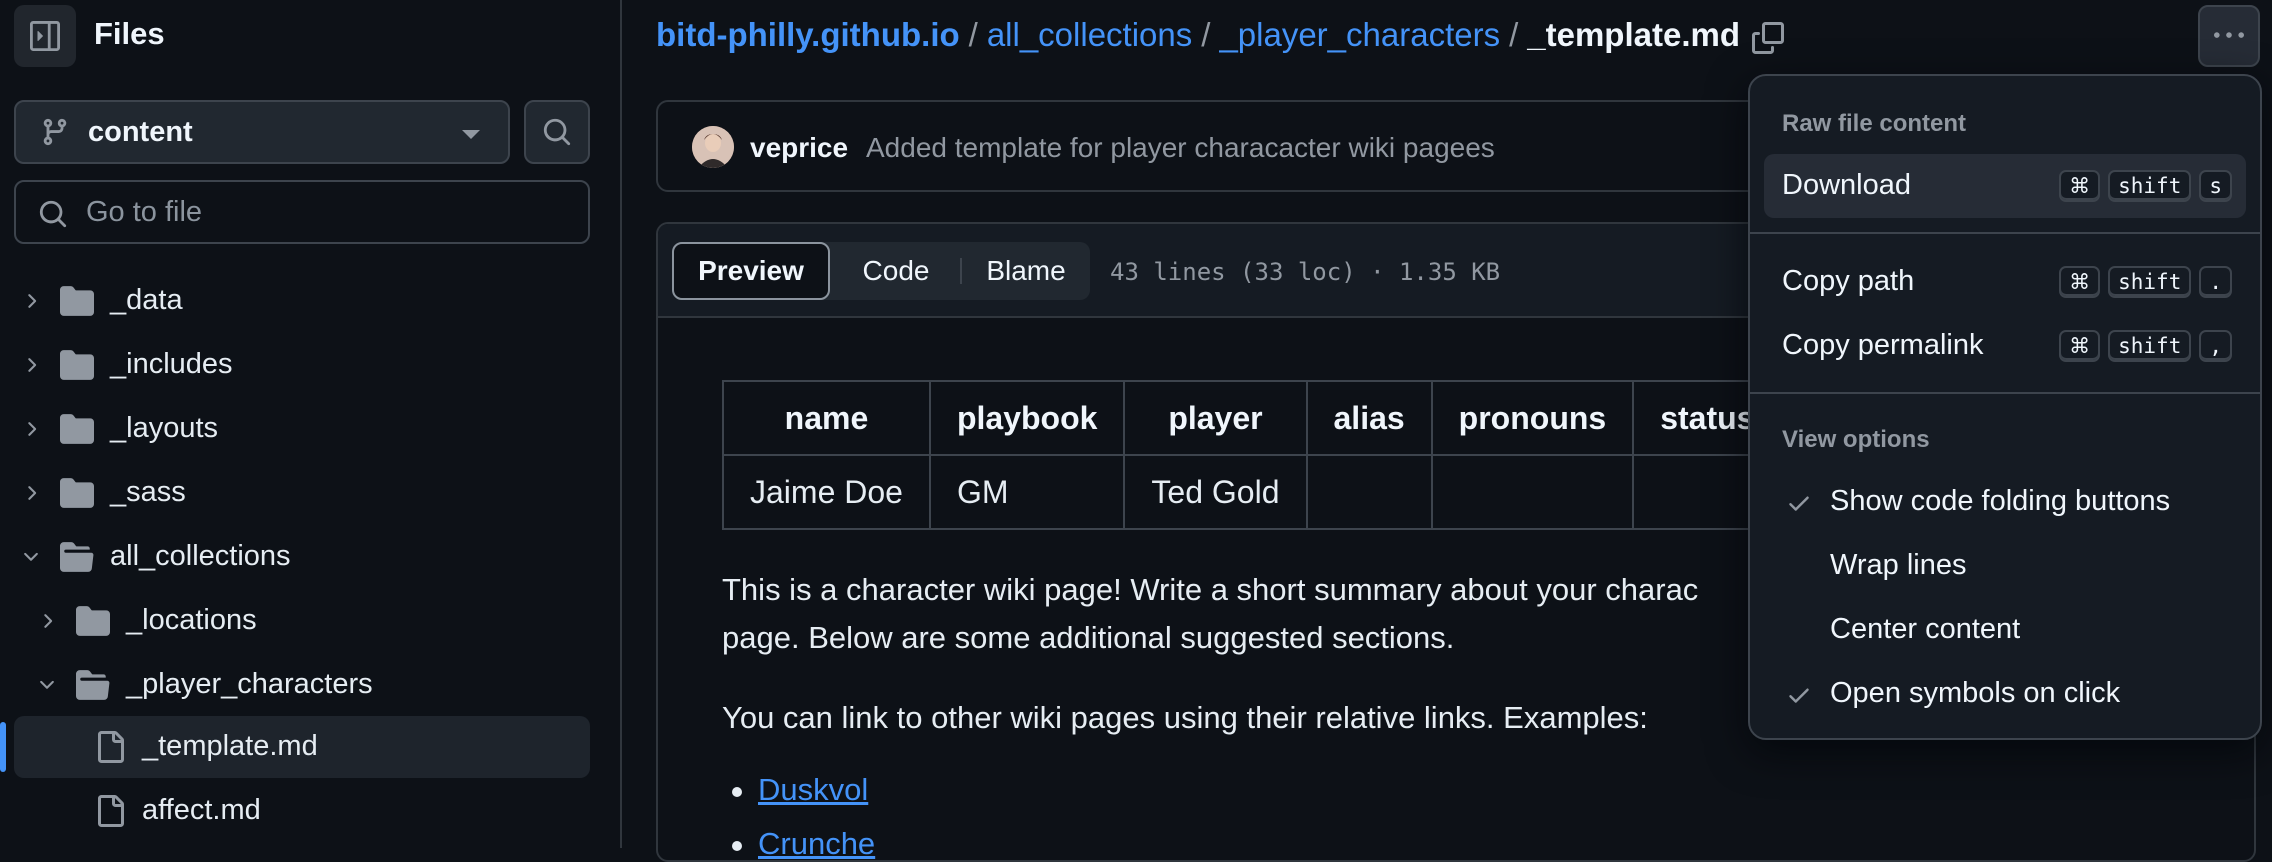  What do you see at coordinates (1848, 281) in the screenshot?
I see `menu-item-label: Copy path` at bounding box center [1848, 281].